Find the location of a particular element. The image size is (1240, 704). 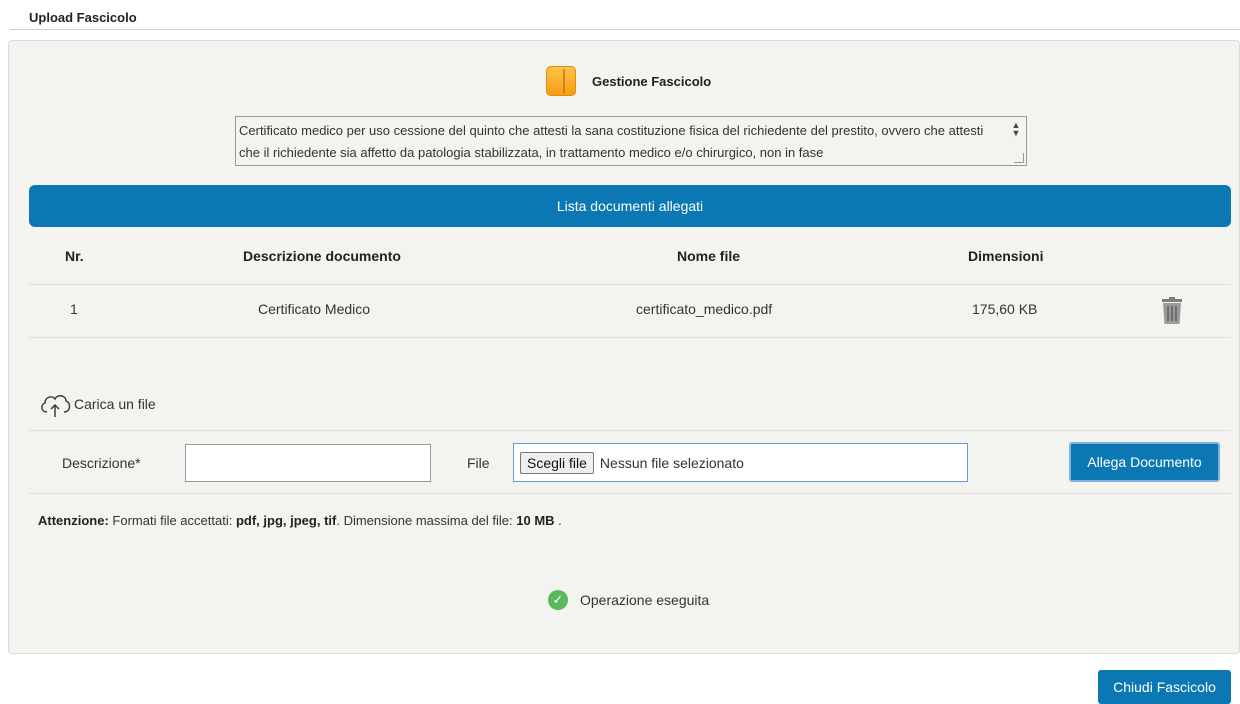

column-header-nr: Nr. is located at coordinates (74, 256).